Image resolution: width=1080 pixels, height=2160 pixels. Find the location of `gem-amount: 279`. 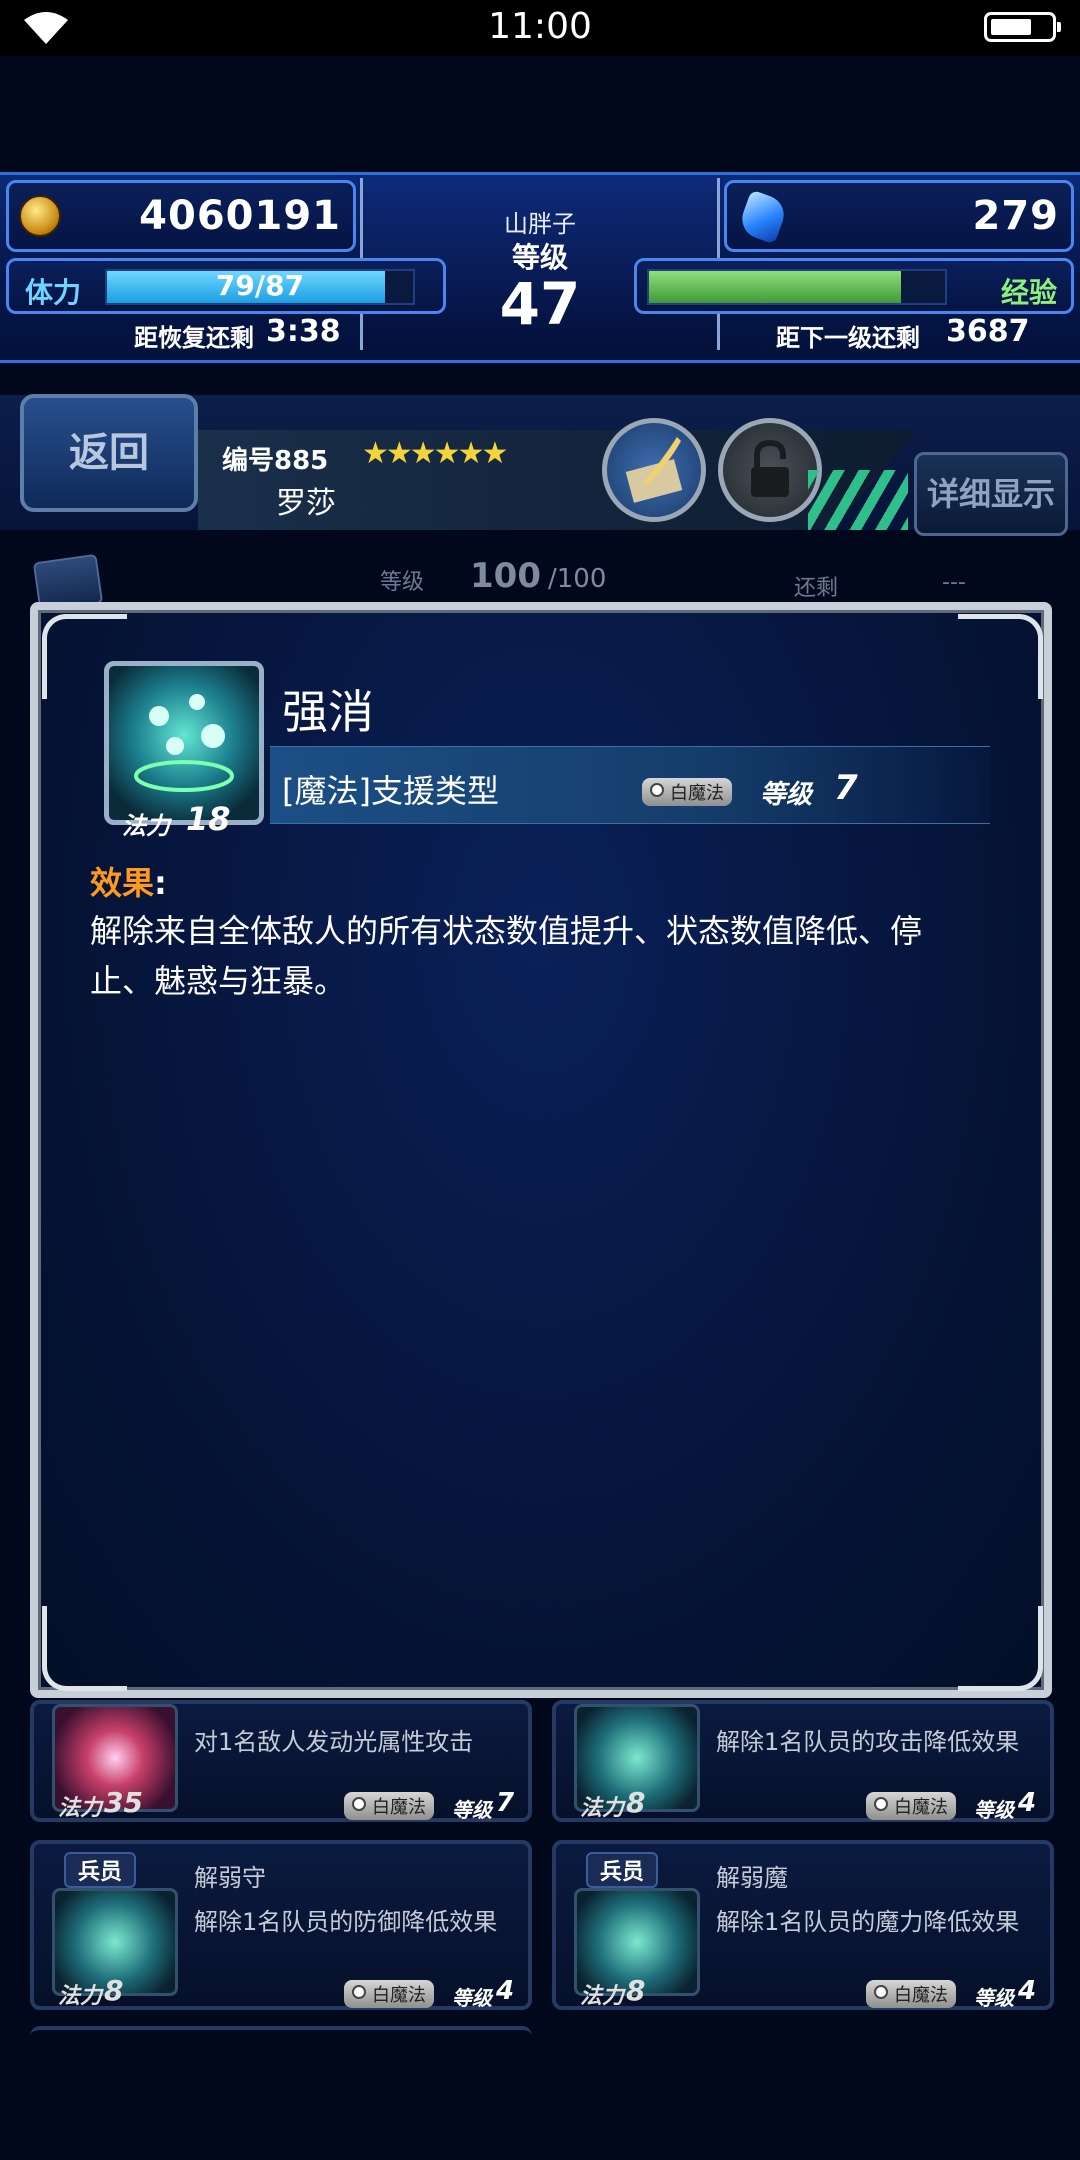

gem-amount: 279 is located at coordinates (1015, 216).